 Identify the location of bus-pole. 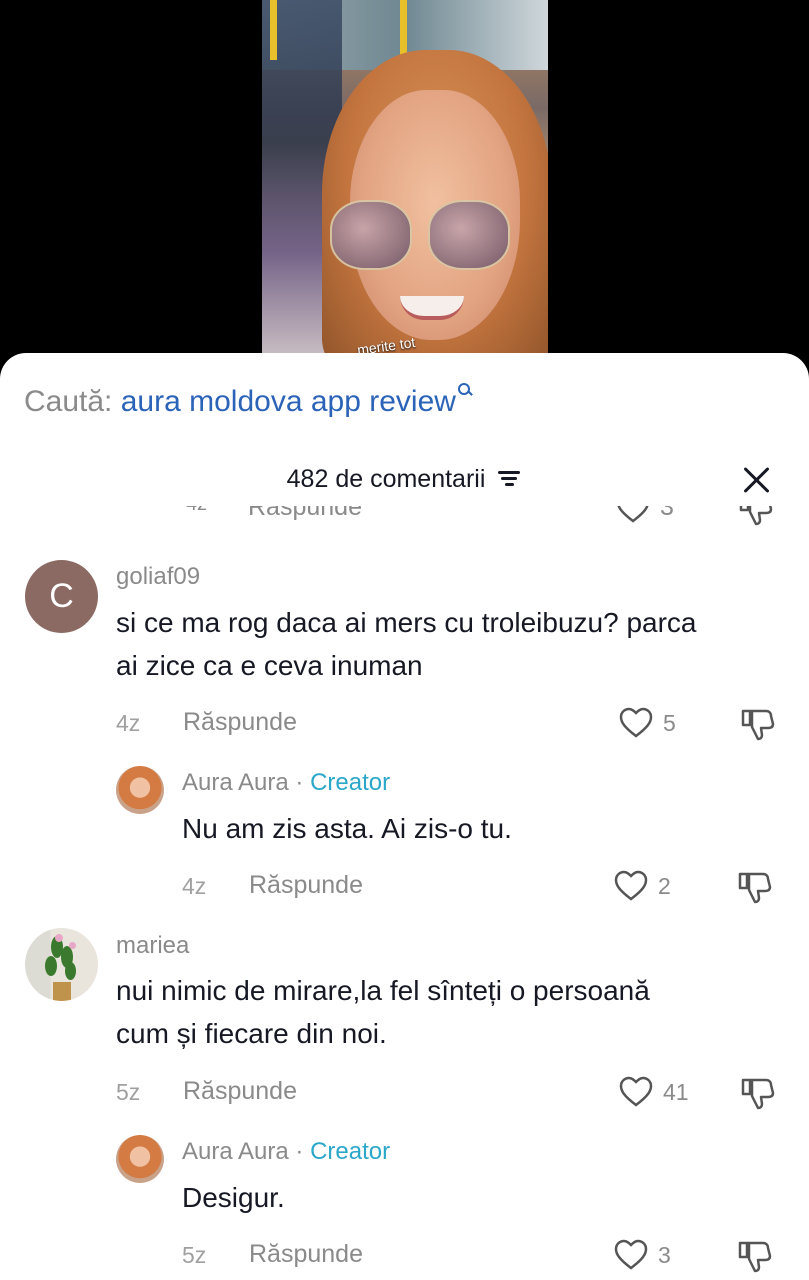
(273, 30).